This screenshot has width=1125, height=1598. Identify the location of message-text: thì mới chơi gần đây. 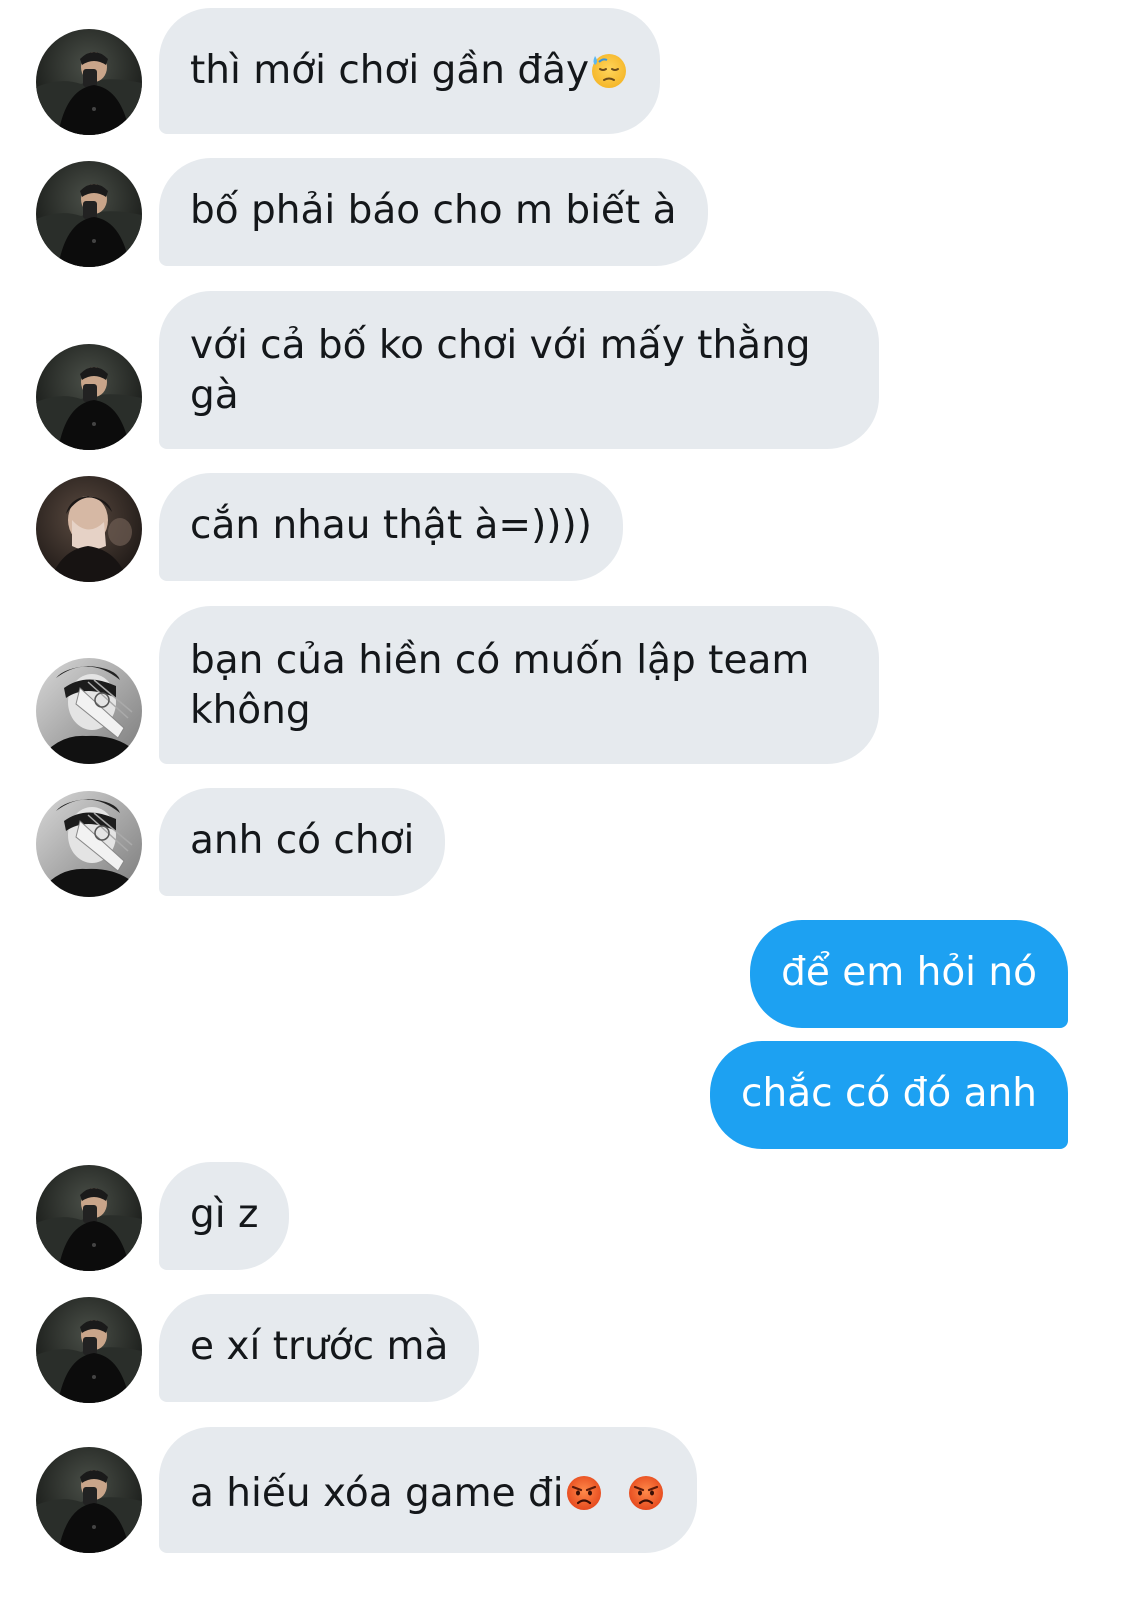
(390, 70).